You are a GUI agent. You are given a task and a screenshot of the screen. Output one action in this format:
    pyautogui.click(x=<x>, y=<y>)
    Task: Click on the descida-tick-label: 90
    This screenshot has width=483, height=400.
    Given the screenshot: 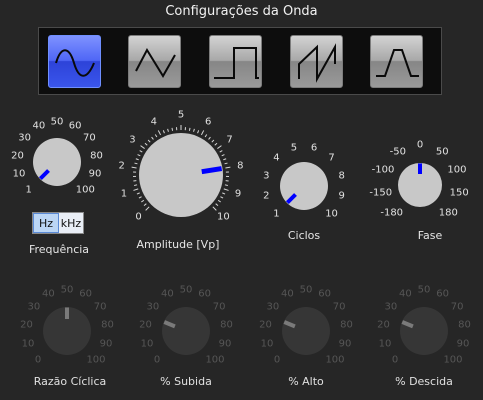 What is the action you would take?
    pyautogui.click(x=463, y=344)
    